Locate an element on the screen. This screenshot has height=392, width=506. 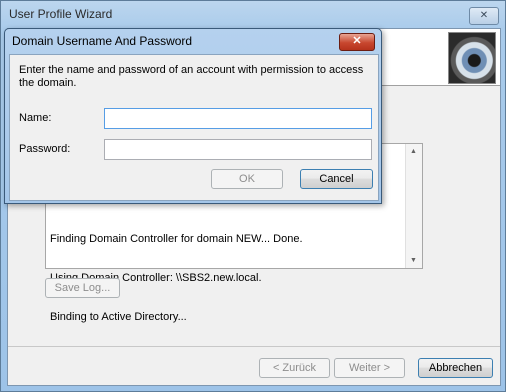
wizard-close-button: ✕ is located at coordinates (484, 16).